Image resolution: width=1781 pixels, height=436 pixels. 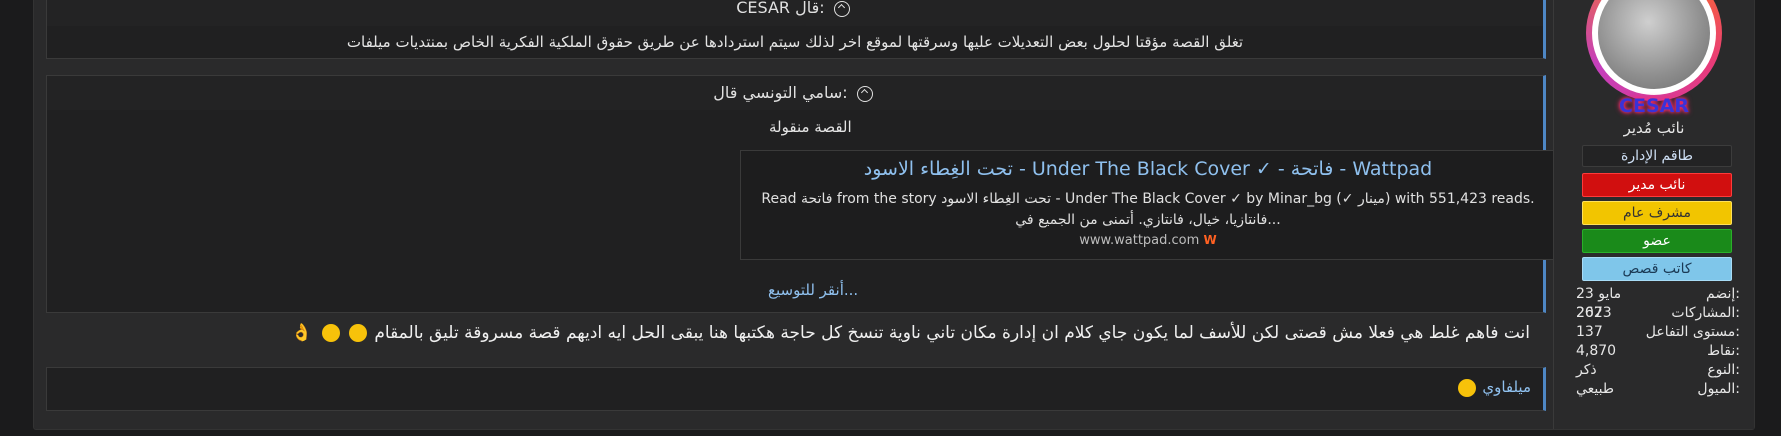 What do you see at coordinates (1660, 370) in the screenshot?
I see `stat-gender: النوع: ذكر` at bounding box center [1660, 370].